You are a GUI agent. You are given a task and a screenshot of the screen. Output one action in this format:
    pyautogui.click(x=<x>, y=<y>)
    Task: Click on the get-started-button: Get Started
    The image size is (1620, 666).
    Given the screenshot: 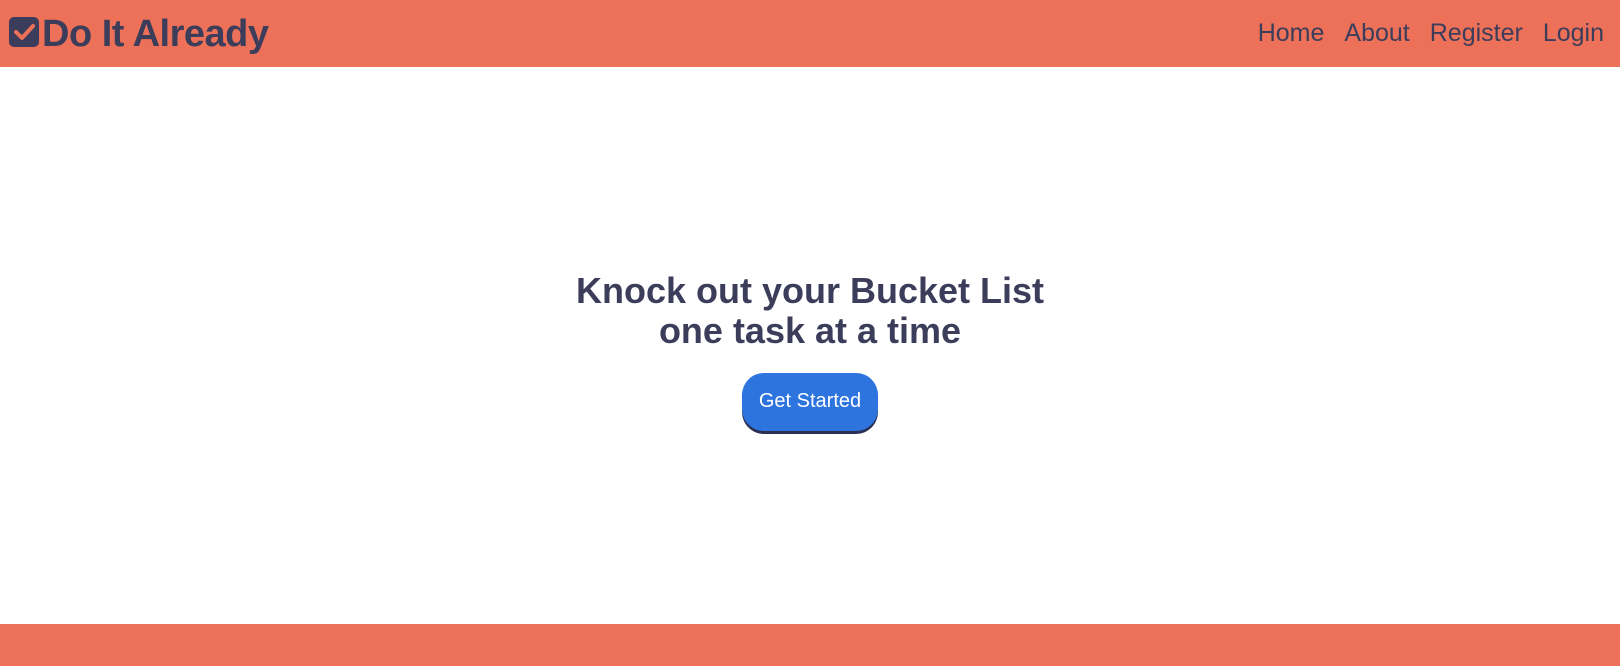 What is the action you would take?
    pyautogui.click(x=810, y=401)
    